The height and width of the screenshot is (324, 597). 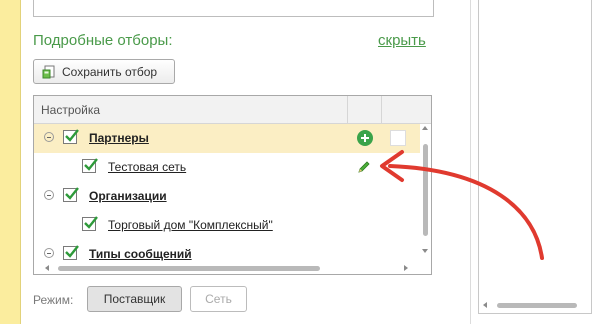 I want to click on checkbox-organizations, so click(x=71, y=194).